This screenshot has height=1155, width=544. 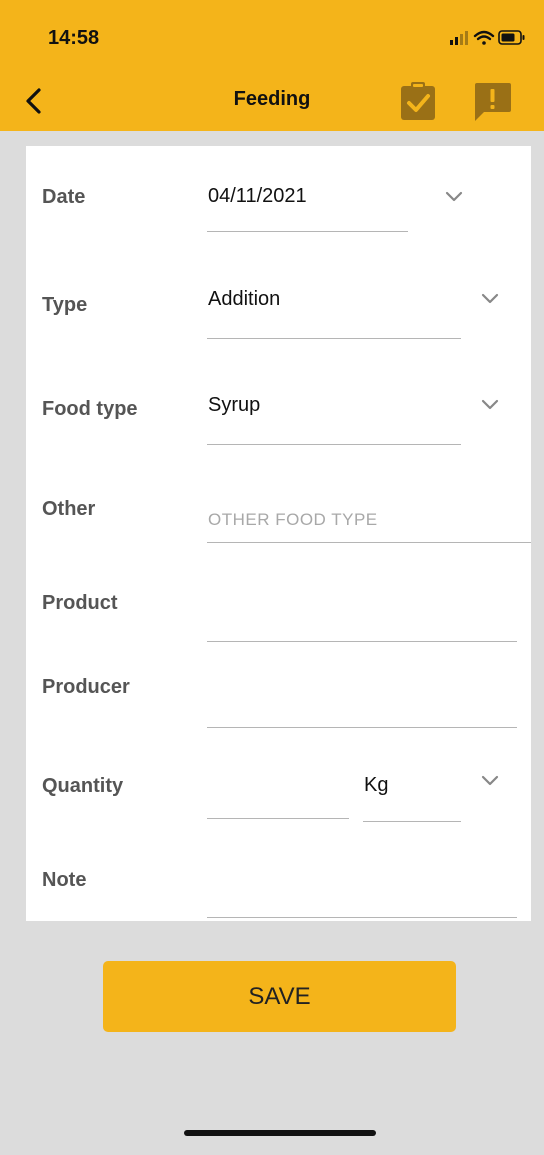 What do you see at coordinates (279, 996) in the screenshot?
I see `save-button: SAVE` at bounding box center [279, 996].